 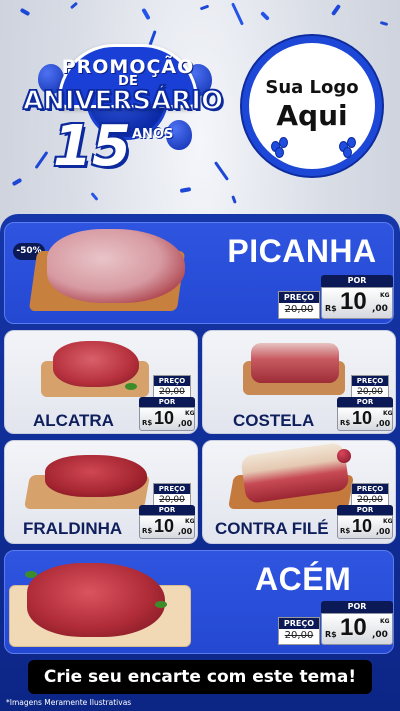 What do you see at coordinates (153, 134) in the screenshot?
I see `anos-word: ANOS` at bounding box center [153, 134].